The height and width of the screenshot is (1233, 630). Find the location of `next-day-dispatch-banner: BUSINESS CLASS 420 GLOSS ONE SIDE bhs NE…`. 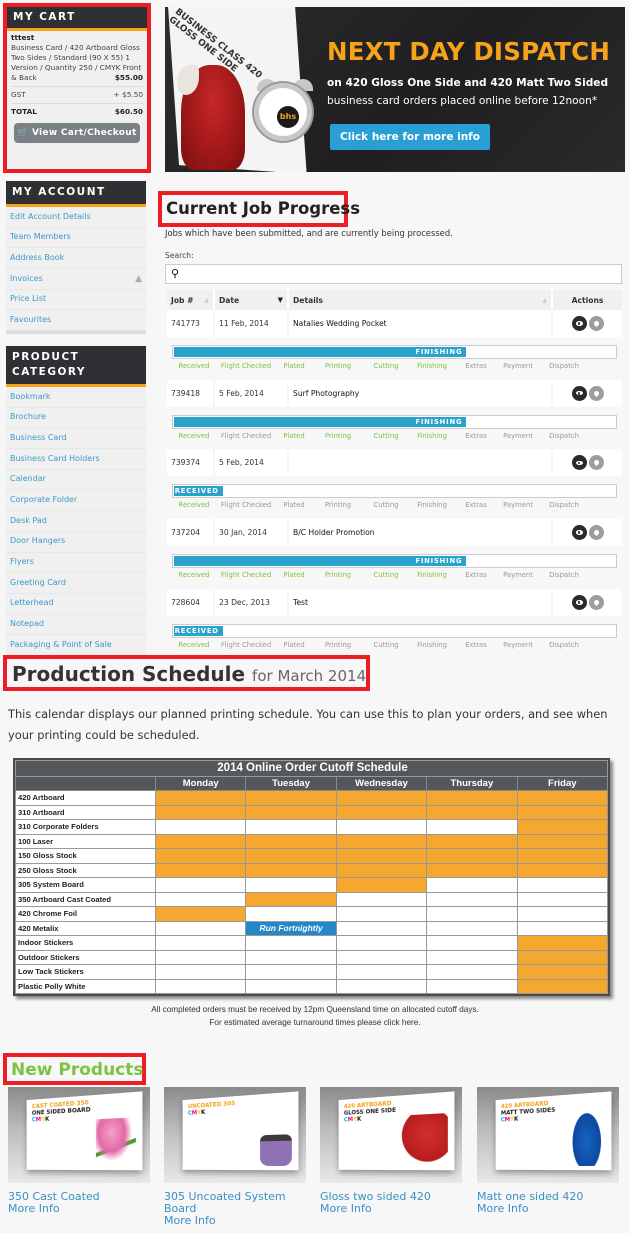

next-day-dispatch-banner: BUSINESS CLASS 420 GLOSS ONE SIDE bhs NE… is located at coordinates (395, 89).